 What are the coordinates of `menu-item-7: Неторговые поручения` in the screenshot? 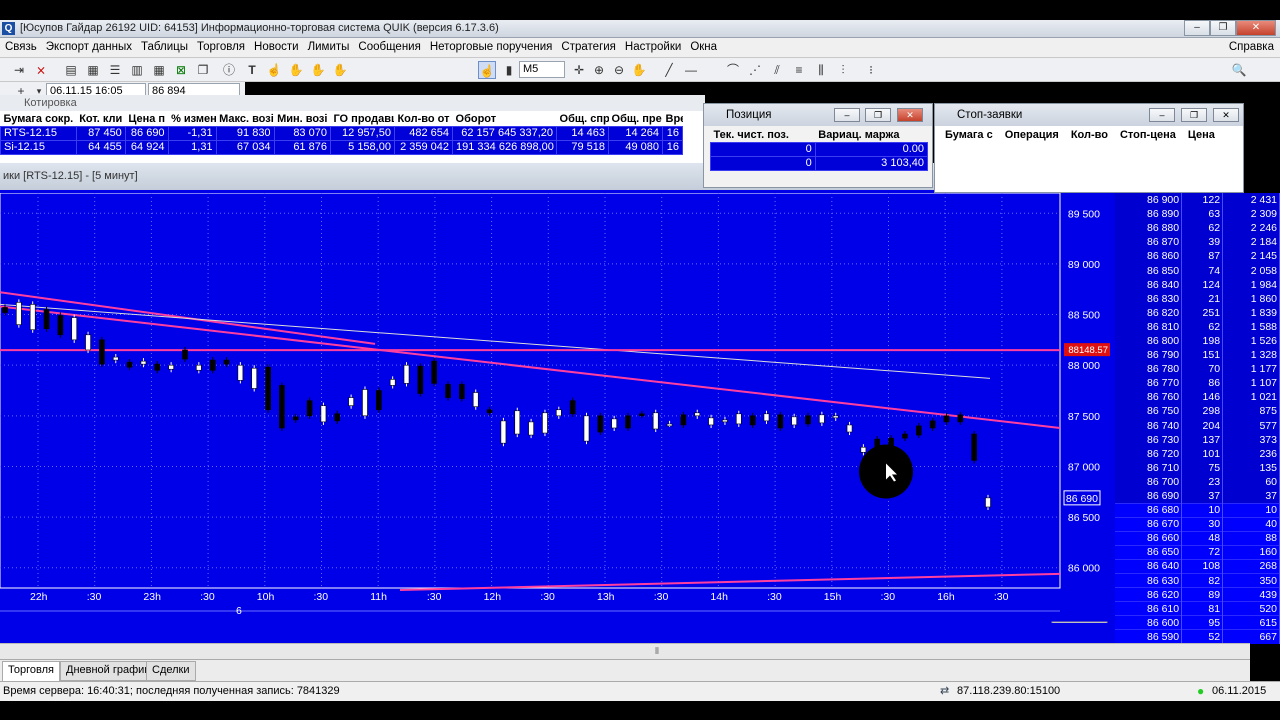 It's located at (491, 45).